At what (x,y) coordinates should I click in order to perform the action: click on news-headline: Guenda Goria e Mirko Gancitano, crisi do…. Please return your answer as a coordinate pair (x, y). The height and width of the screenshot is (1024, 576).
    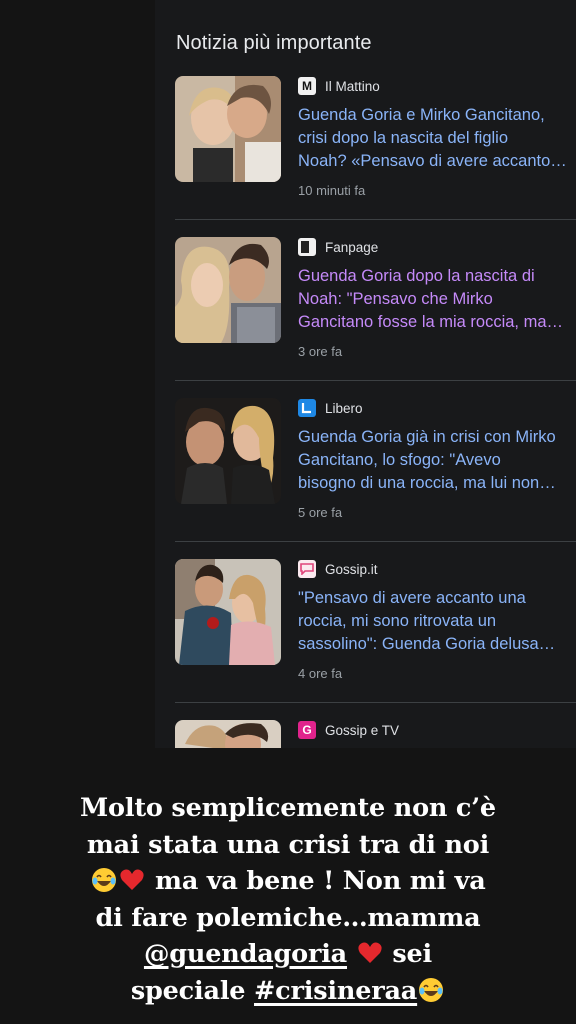
    Looking at the image, I should click on (437, 138).